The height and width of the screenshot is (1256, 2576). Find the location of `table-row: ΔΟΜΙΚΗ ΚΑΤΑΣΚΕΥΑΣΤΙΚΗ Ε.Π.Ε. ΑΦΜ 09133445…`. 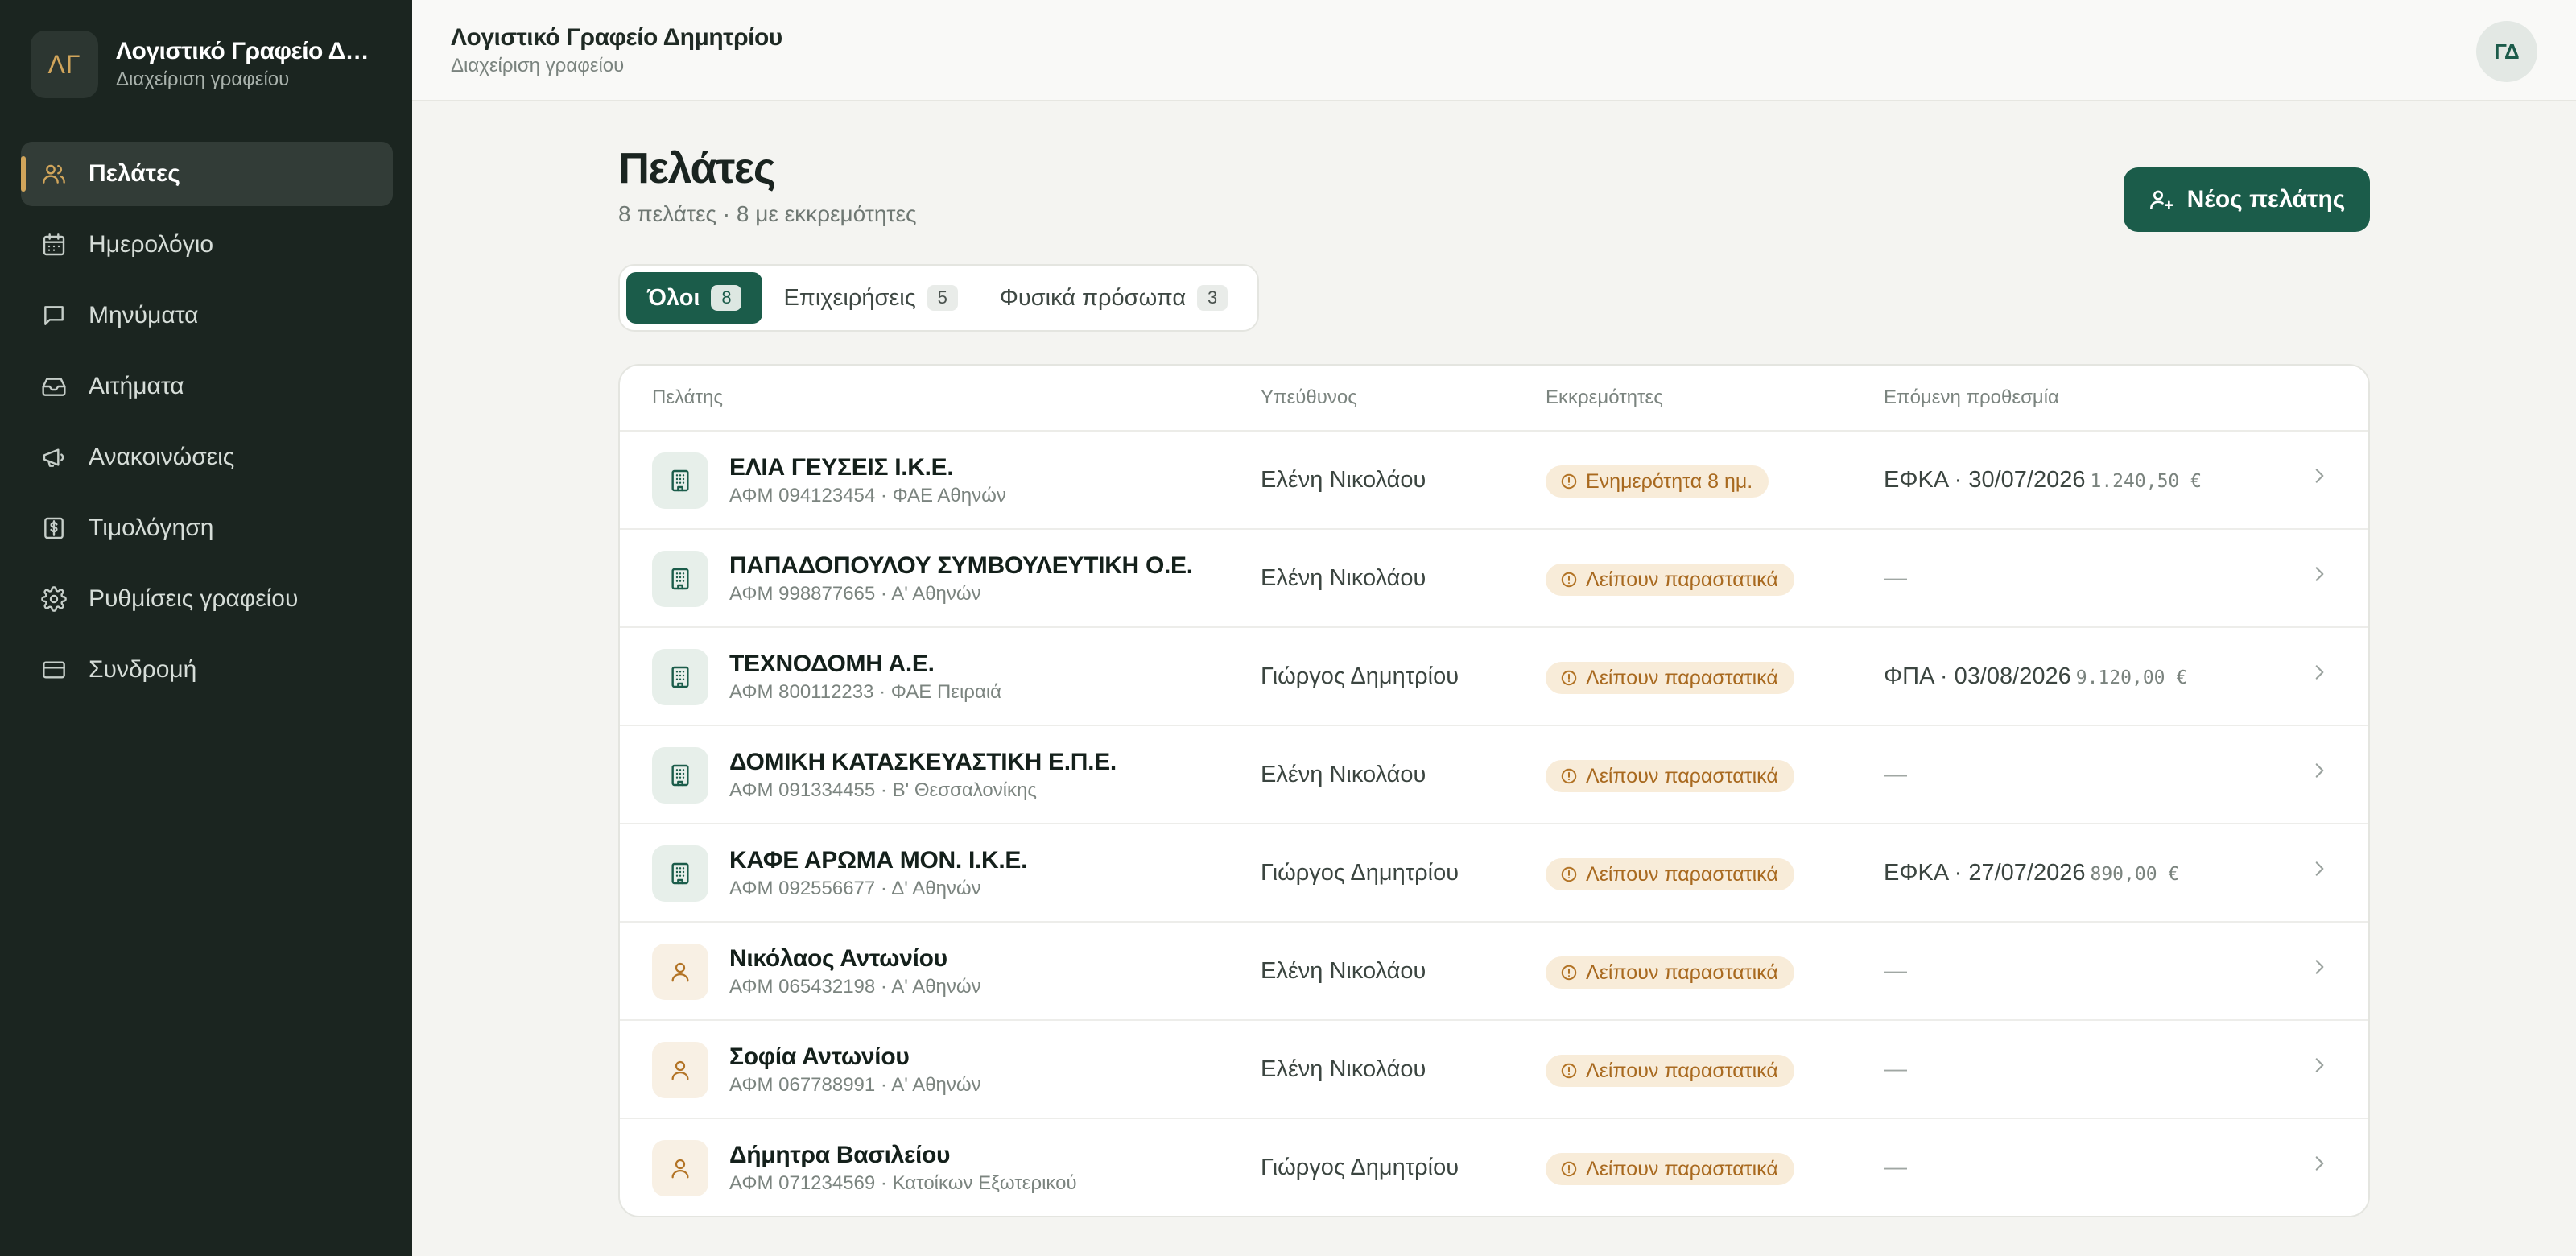

table-row: ΔΟΜΙΚΗ ΚΑΤΑΣΚΕΥΑΣΤΙΚΗ Ε.Π.Ε. ΑΦΜ 09133445… is located at coordinates (1494, 775).